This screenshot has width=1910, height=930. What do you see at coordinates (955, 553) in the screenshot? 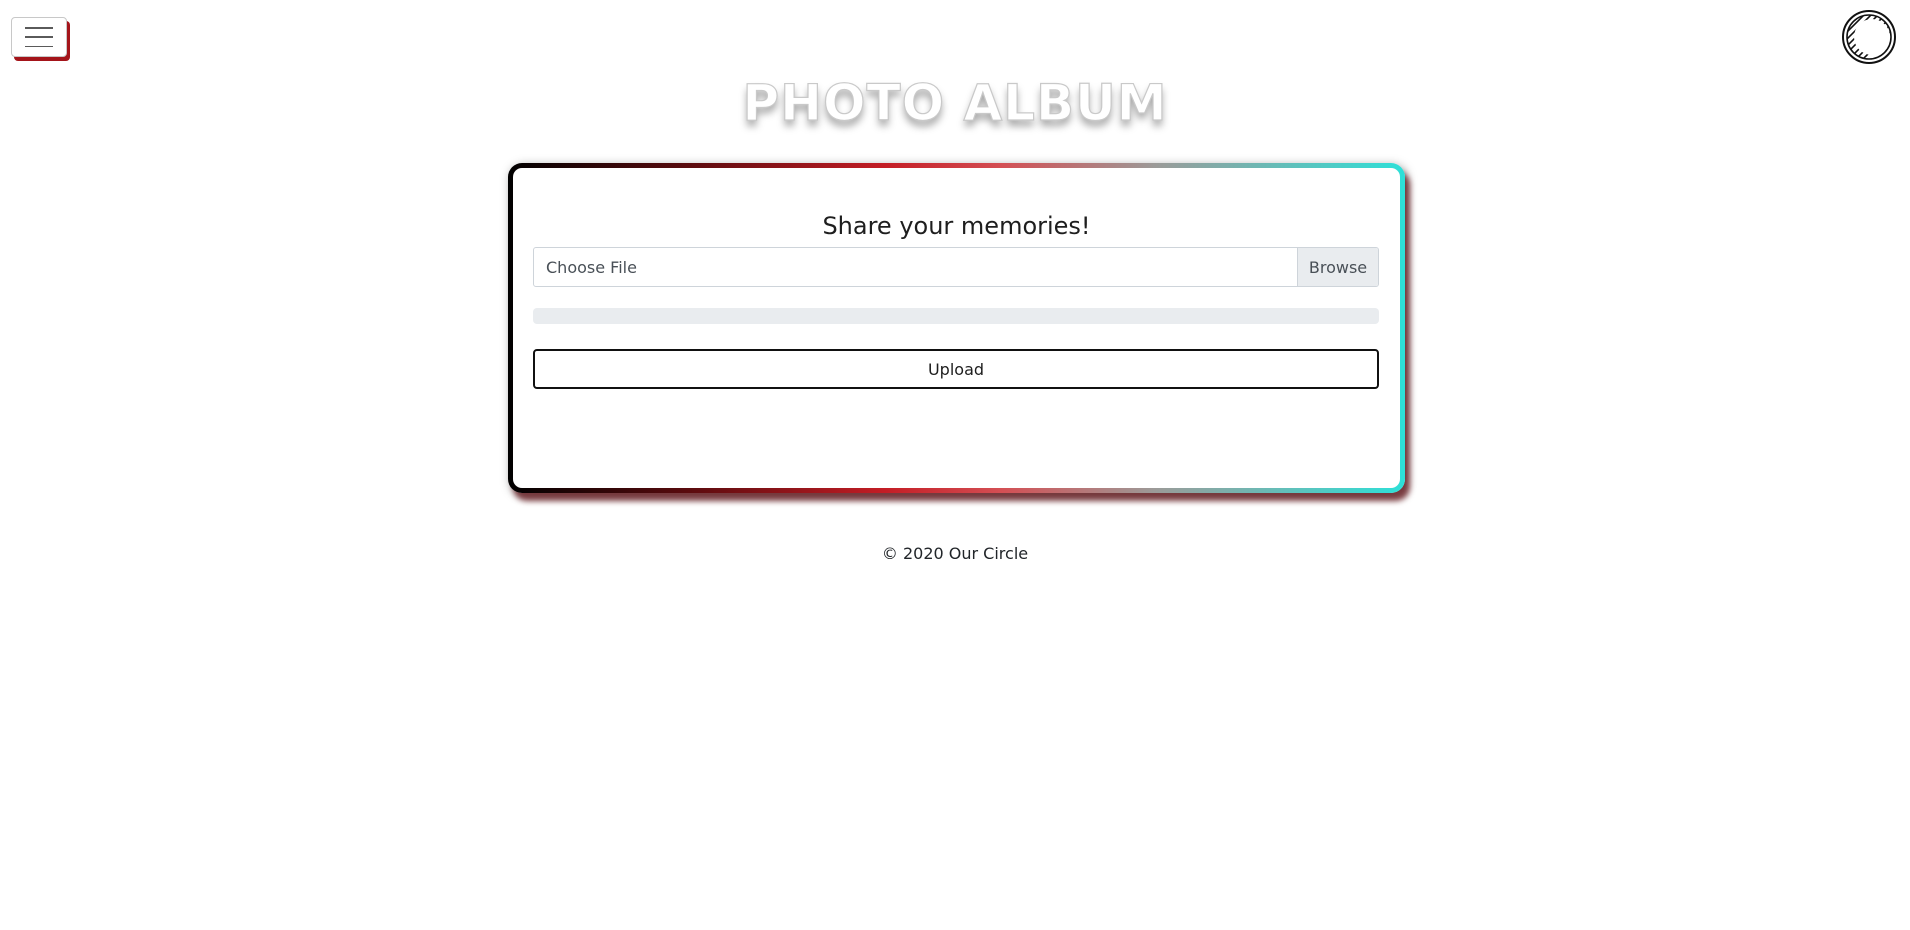
I see `footer-copyright: © 2020 Our Circle` at bounding box center [955, 553].